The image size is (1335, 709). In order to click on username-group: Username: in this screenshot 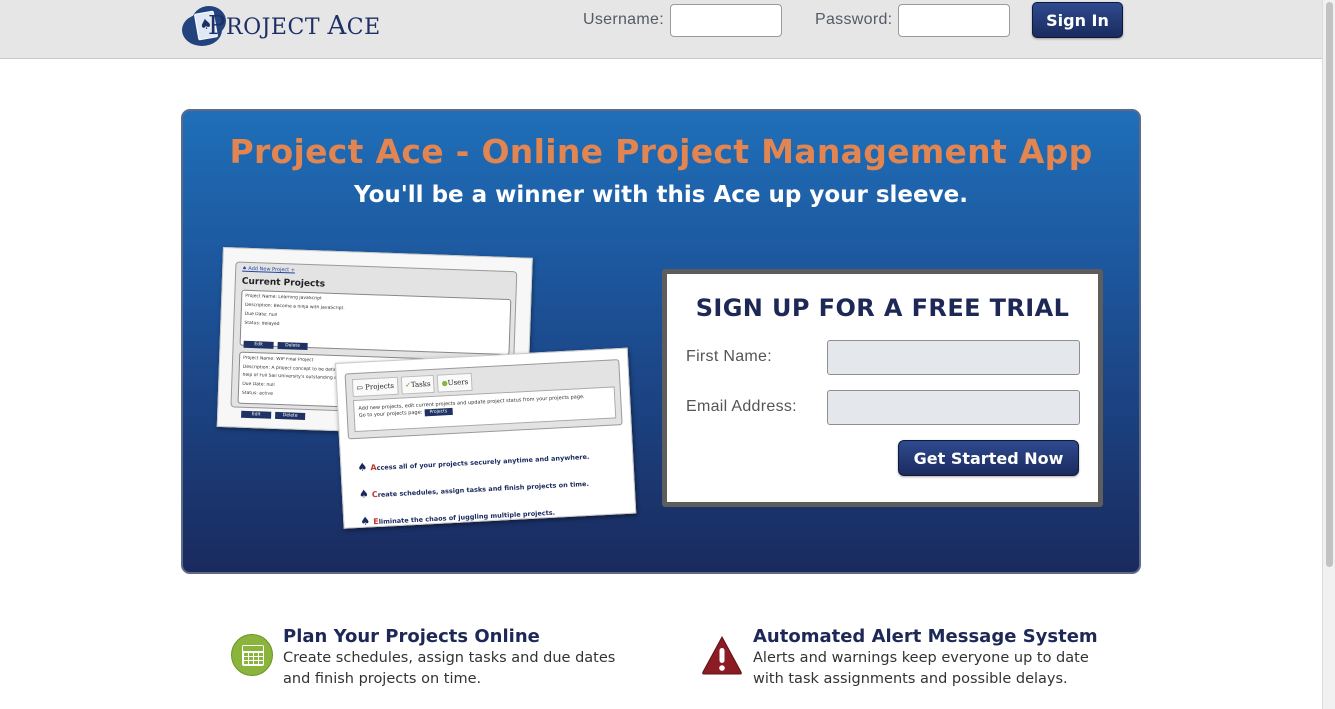, I will do `click(682, 20)`.